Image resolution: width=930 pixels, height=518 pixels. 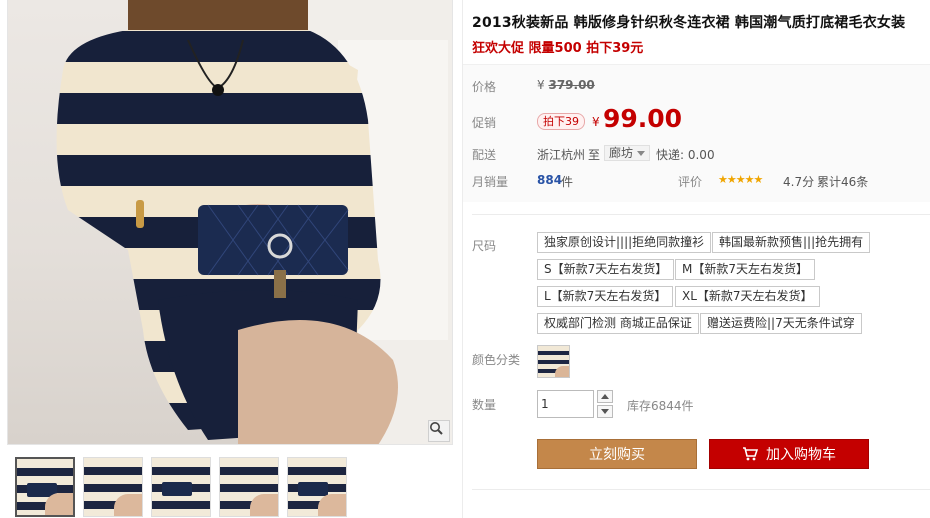 What do you see at coordinates (565, 404) in the screenshot?
I see `quantity-input` at bounding box center [565, 404].